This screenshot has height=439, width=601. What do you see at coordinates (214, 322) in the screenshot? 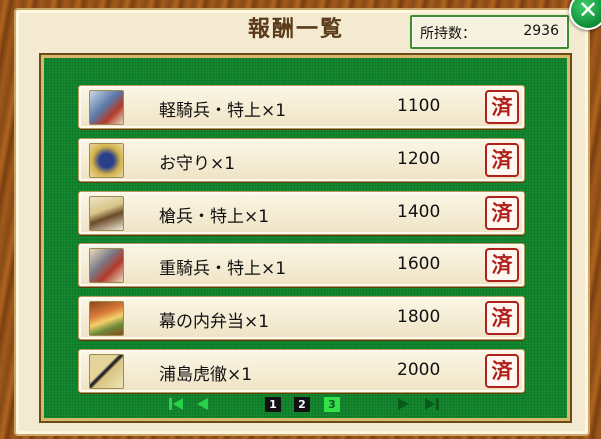
I see `reward-name: 幕の内弁当×1` at bounding box center [214, 322].